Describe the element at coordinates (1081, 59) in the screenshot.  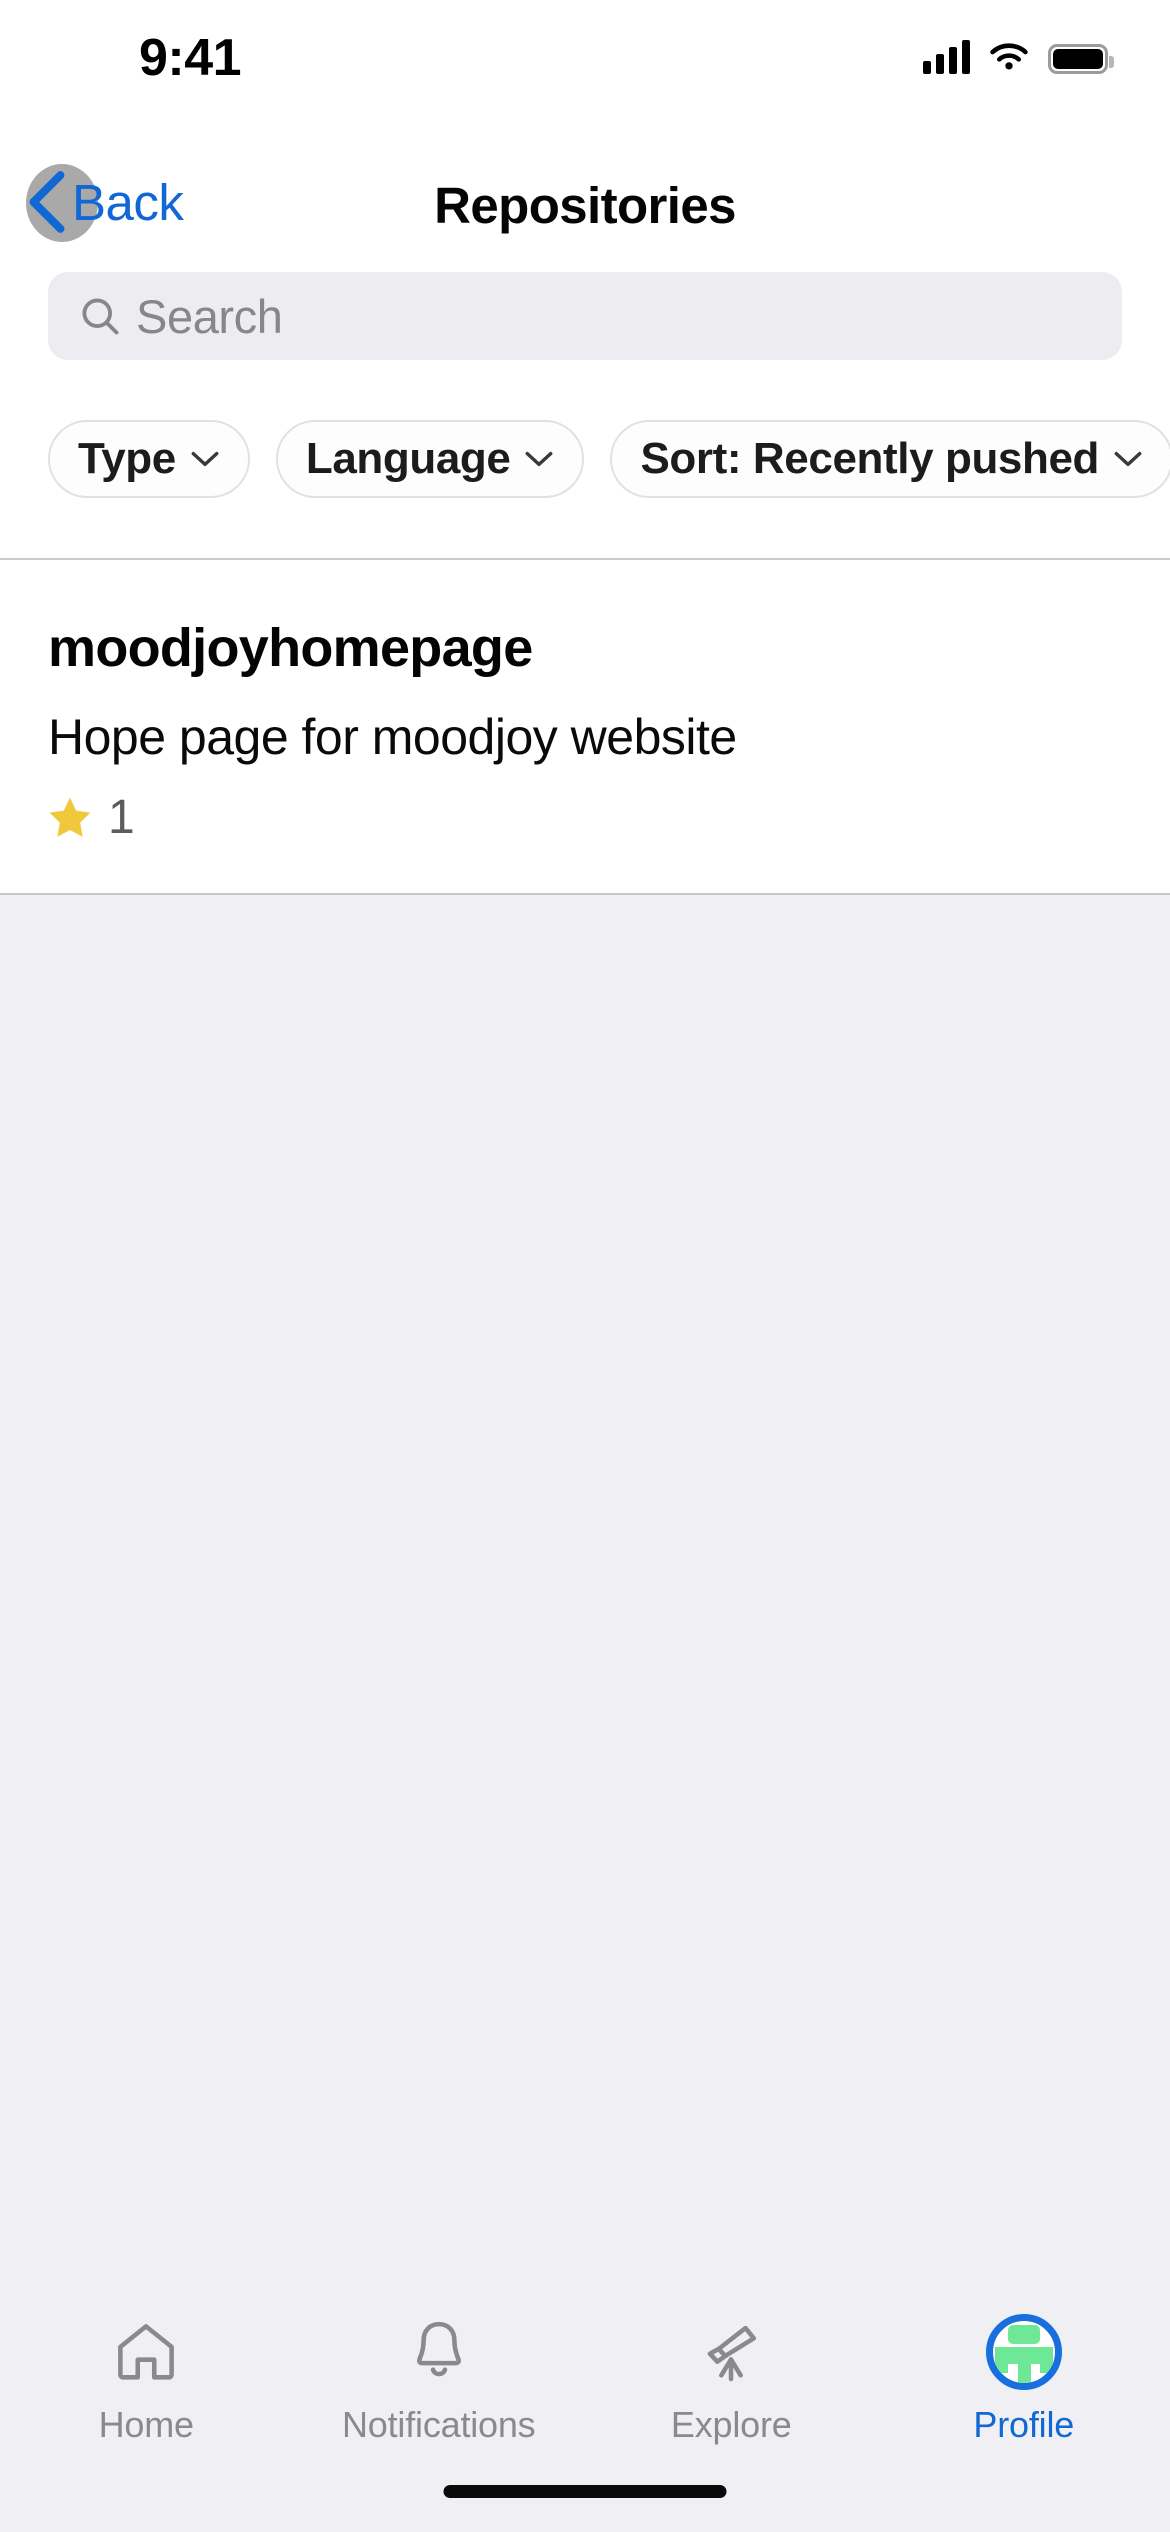
I see `battery-icon` at that location.